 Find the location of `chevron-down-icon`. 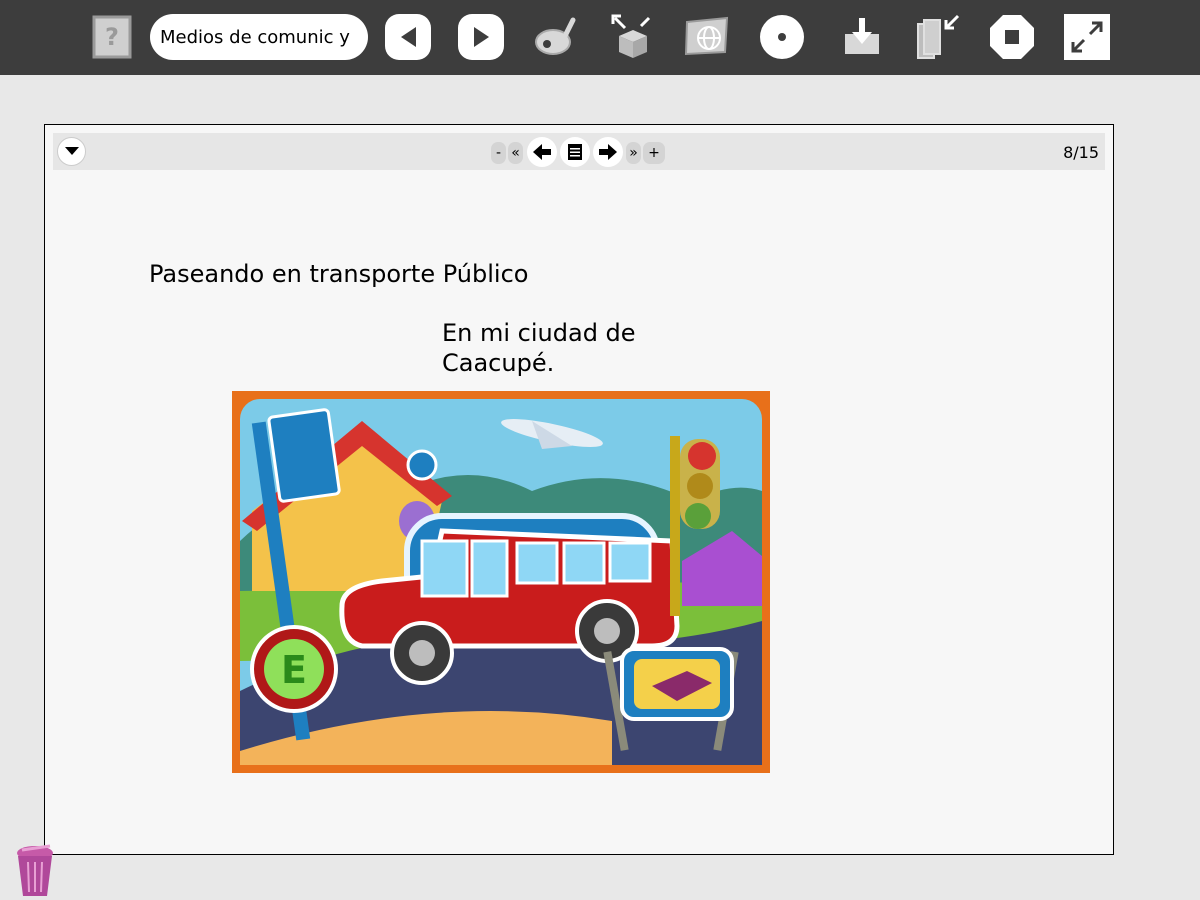

chevron-down-icon is located at coordinates (71, 151).